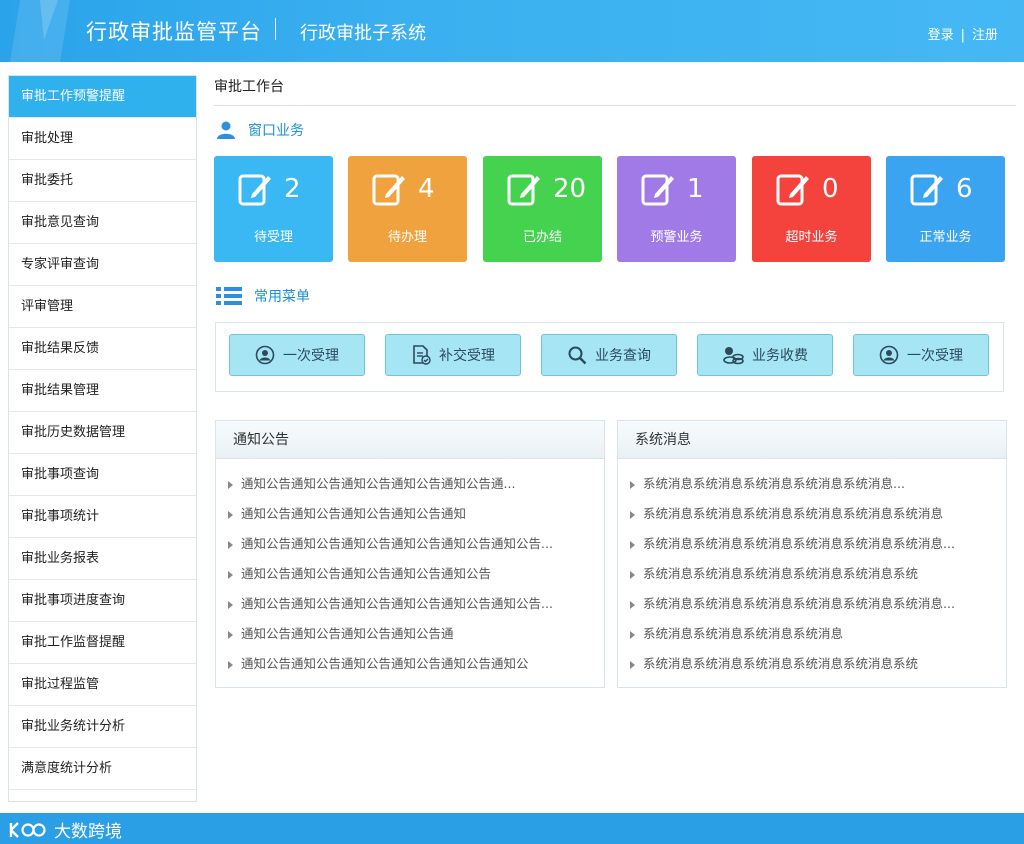 This screenshot has height=844, width=1024. Describe the element at coordinates (780, 356) in the screenshot. I see `button-label: 业务收费` at that location.